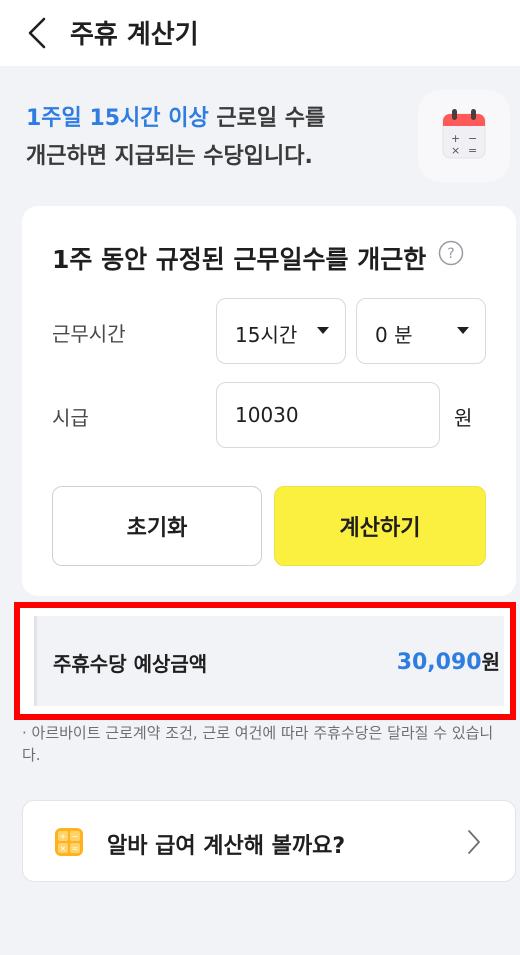 The height and width of the screenshot is (955, 520). I want to click on hours-select-value: 15시간, so click(266, 335).